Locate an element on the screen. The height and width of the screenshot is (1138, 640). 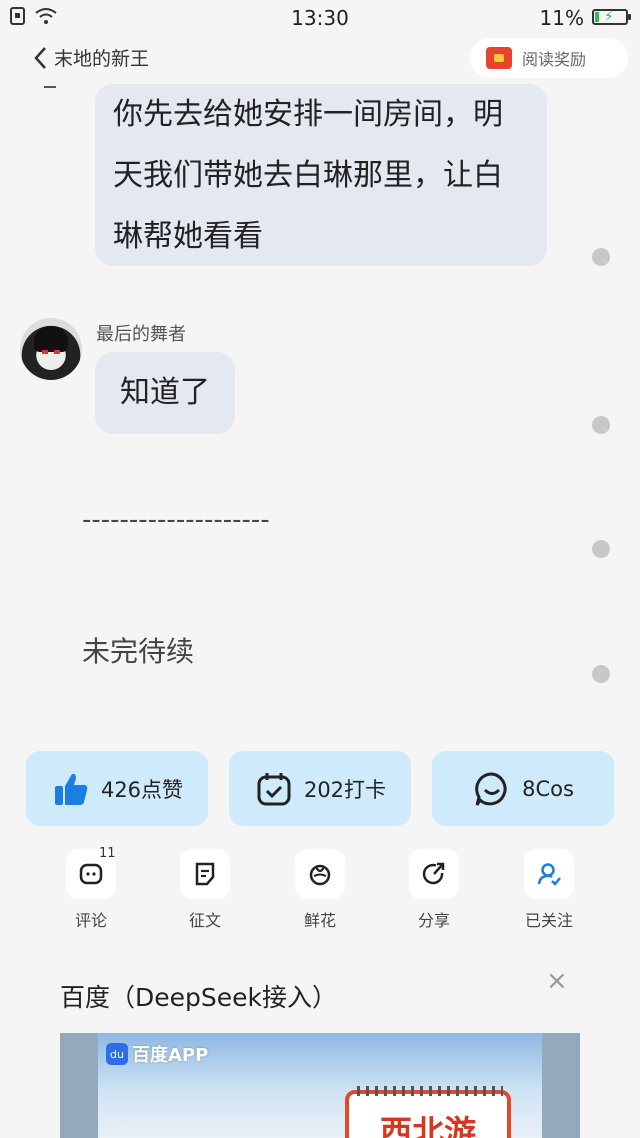
message-bubble: 知道了 is located at coordinates (165, 393).